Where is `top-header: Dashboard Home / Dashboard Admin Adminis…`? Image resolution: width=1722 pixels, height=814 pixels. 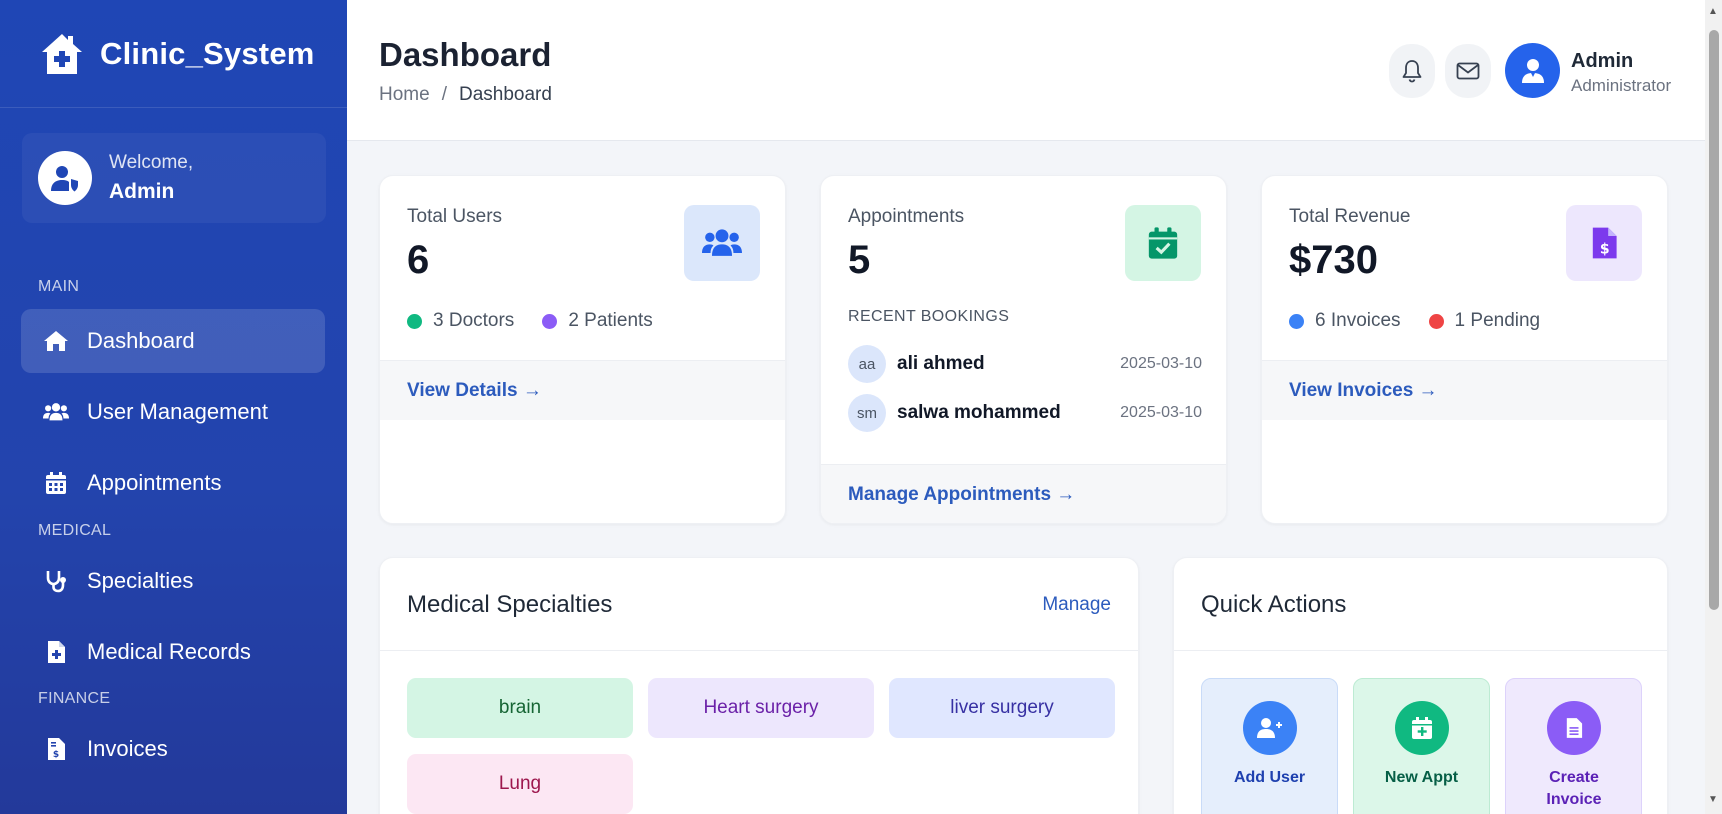 top-header: Dashboard Home / Dashboard Admin Adminis… is located at coordinates (1026, 70).